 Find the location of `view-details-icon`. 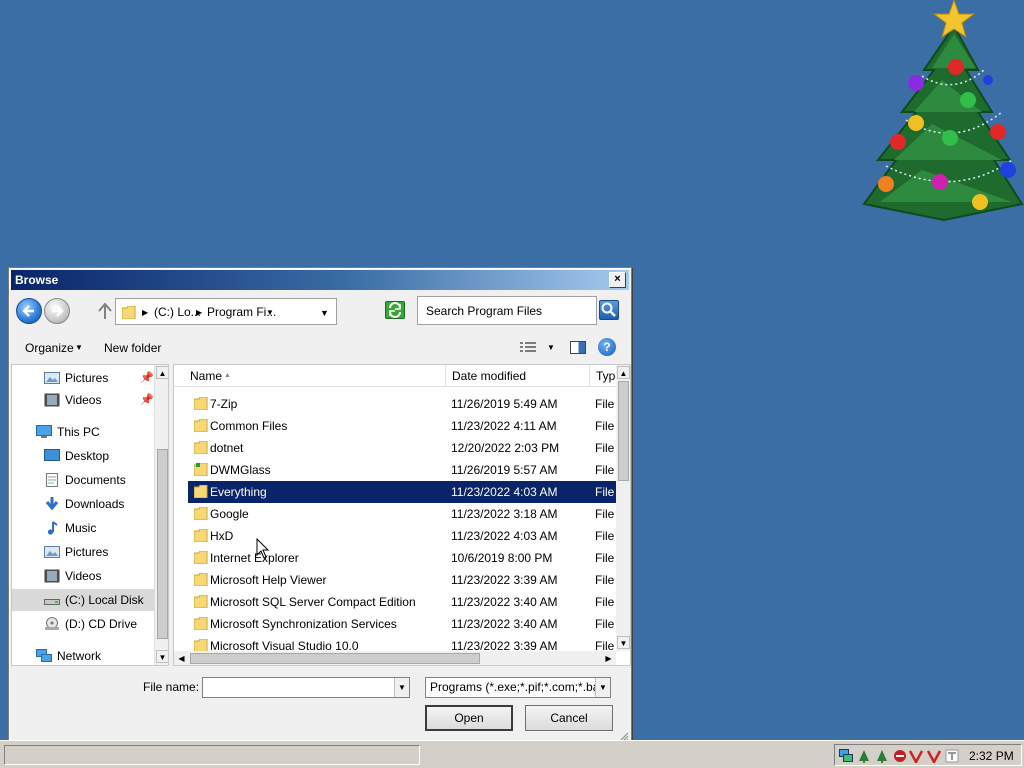

view-details-icon is located at coordinates (528, 348).